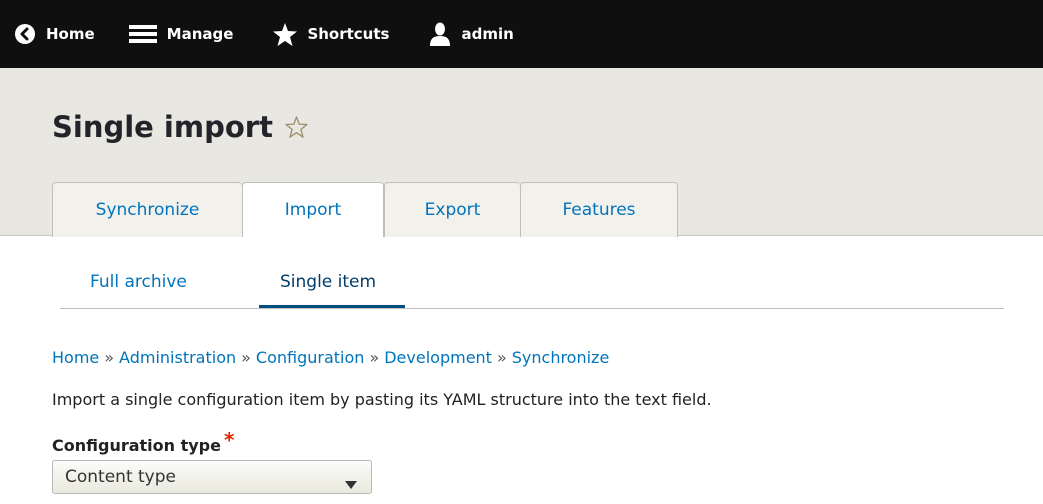  Describe the element at coordinates (440, 34) in the screenshot. I see `user-icon` at that location.